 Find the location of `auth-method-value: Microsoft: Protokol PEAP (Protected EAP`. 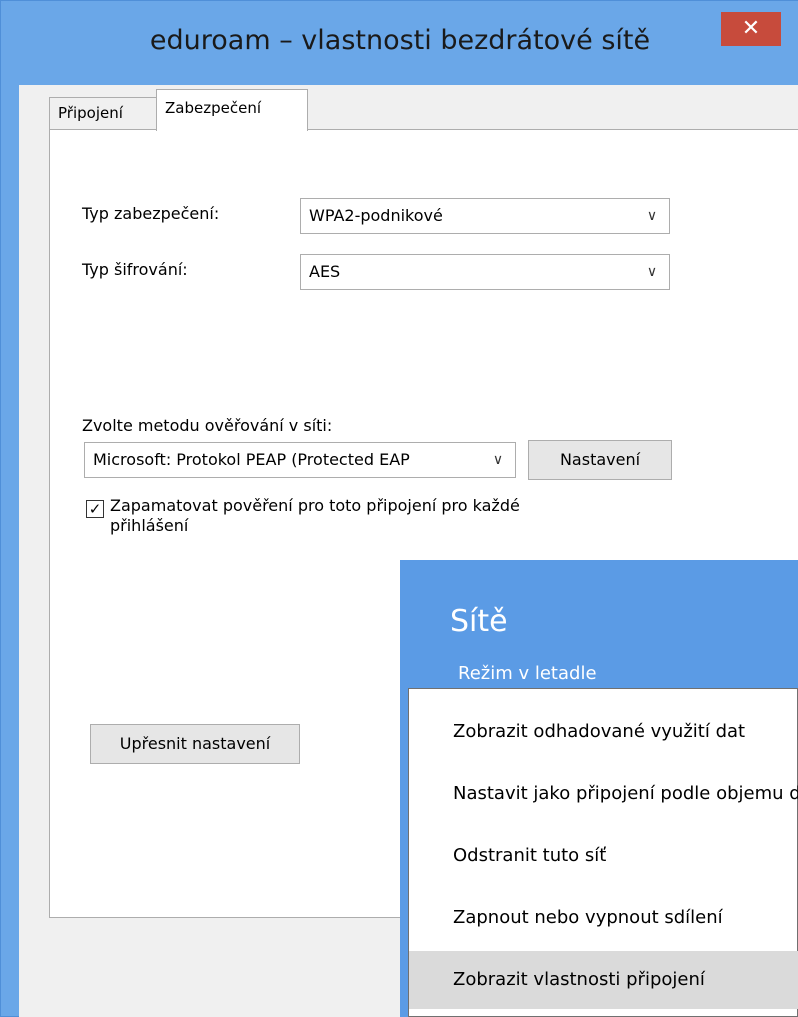

auth-method-value: Microsoft: Protokol PEAP (Protected EAP is located at coordinates (251, 459).